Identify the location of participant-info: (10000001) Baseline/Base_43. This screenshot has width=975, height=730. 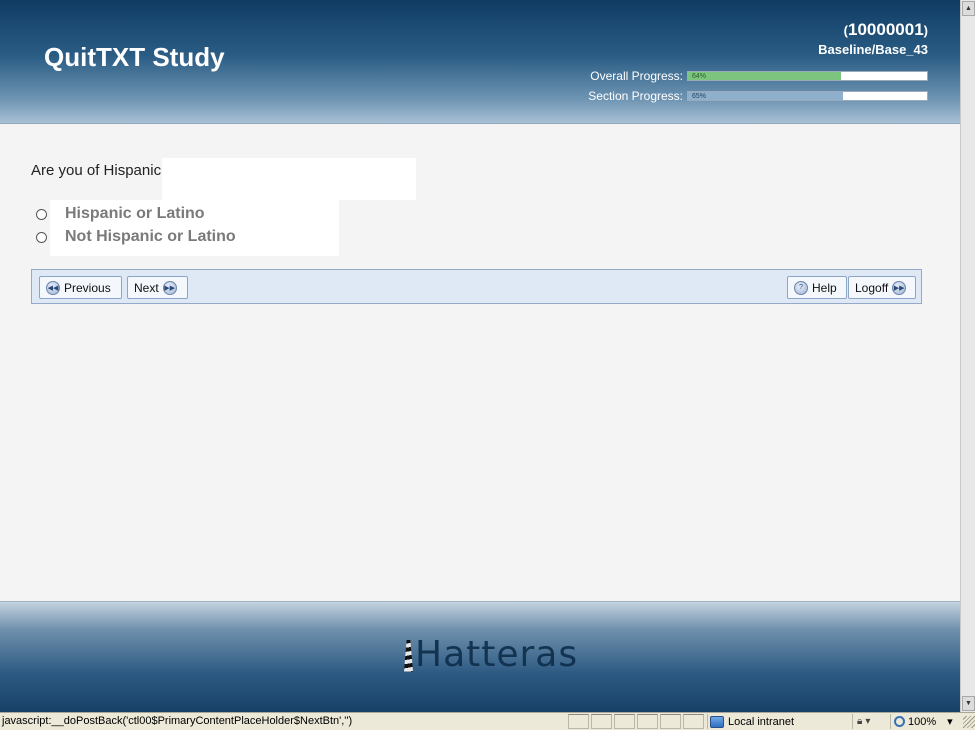
(873, 38).